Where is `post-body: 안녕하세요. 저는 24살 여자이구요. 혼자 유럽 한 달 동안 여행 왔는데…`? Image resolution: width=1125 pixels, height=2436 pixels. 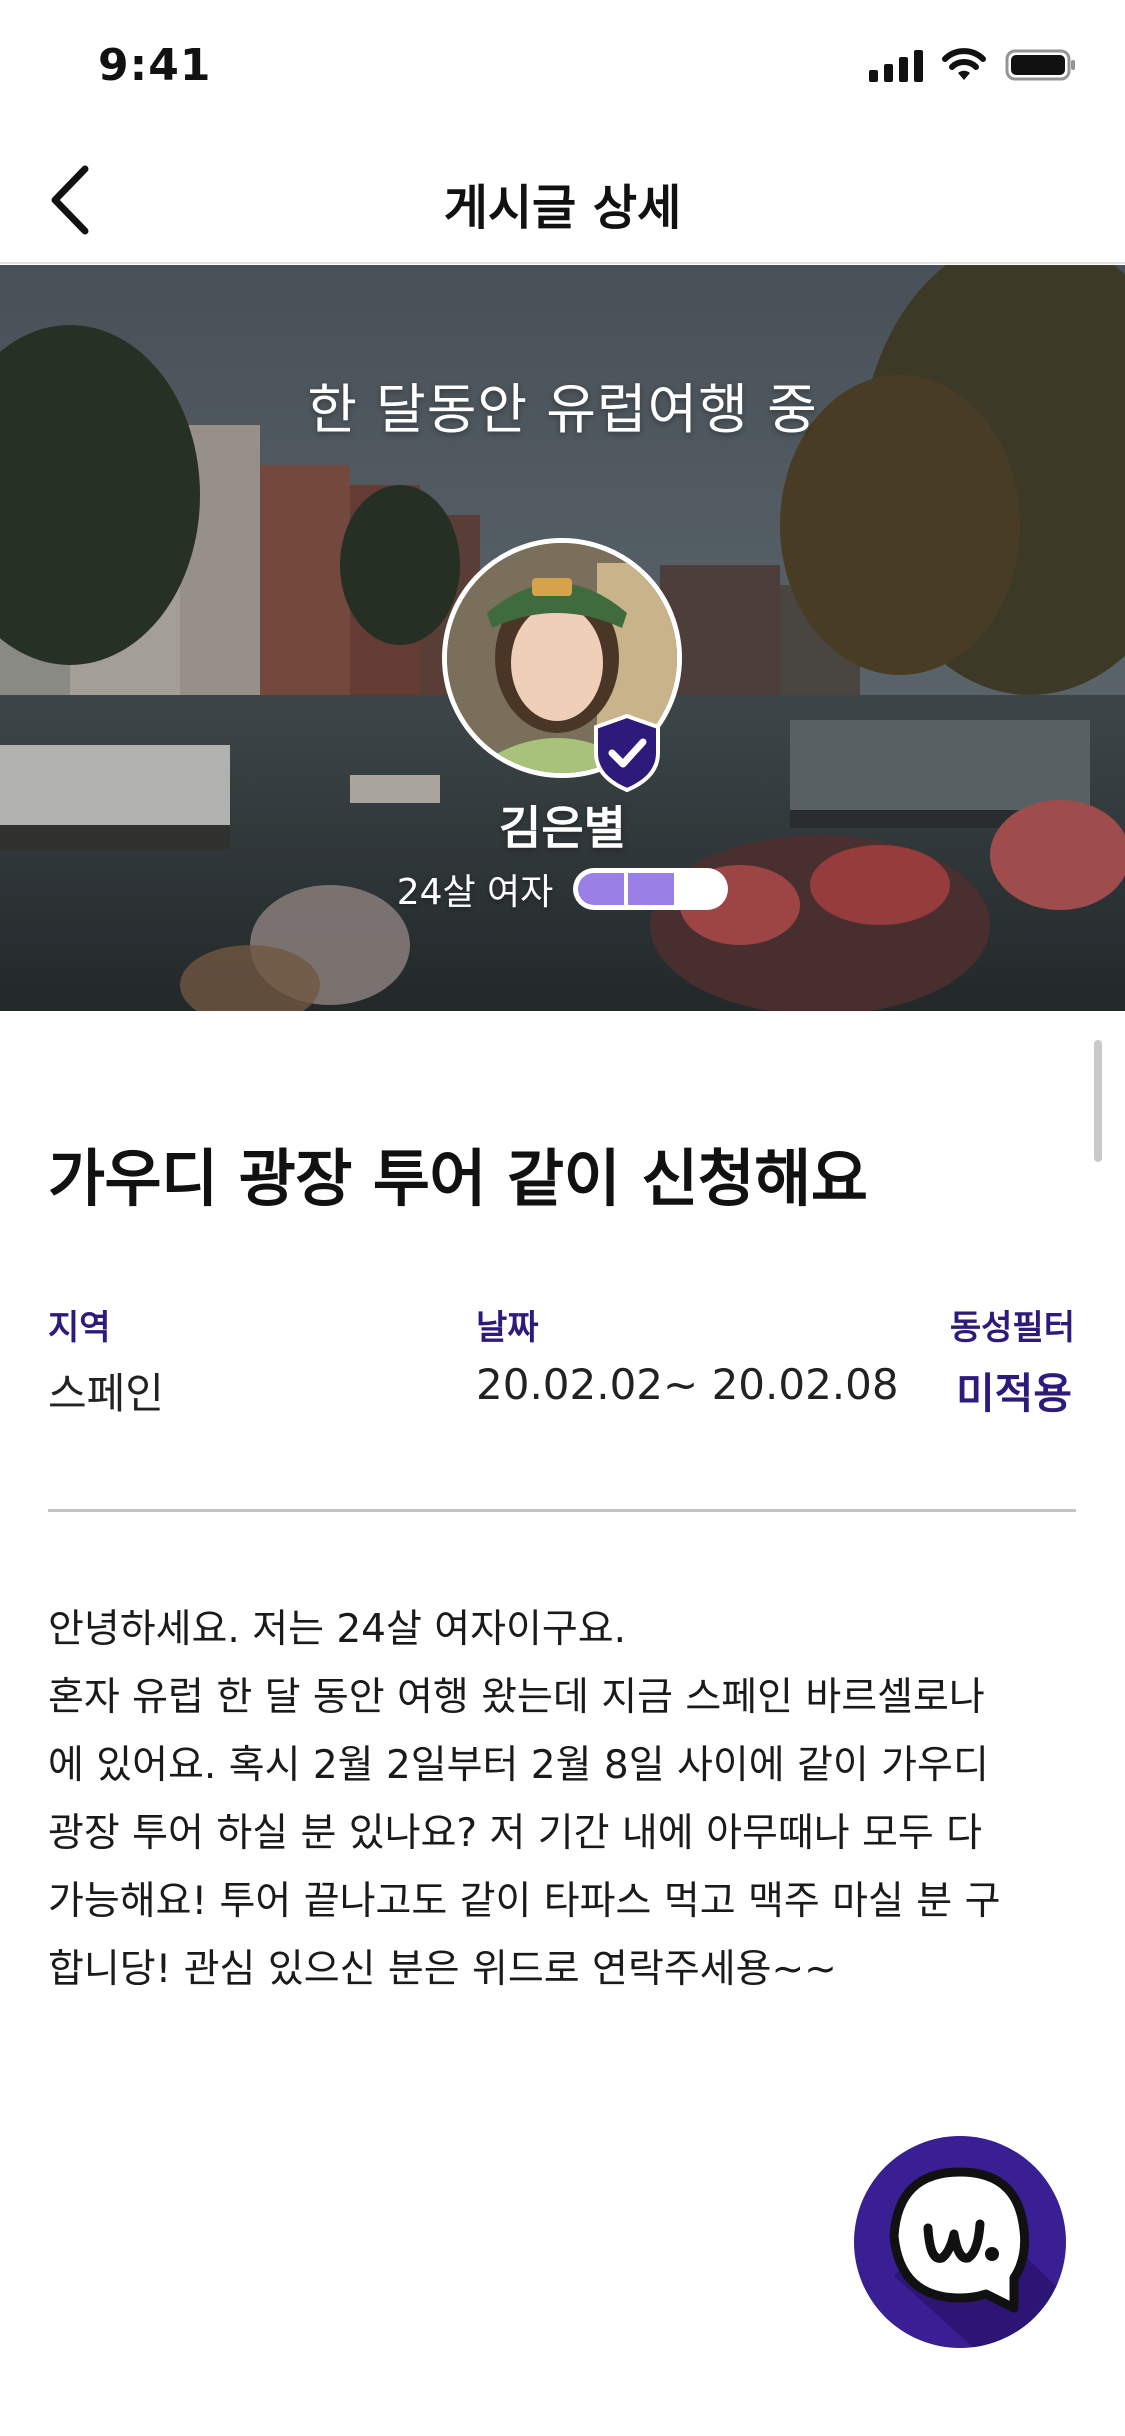 post-body: 안녕하세요. 저는 24살 여자이구요. 혼자 유럽 한 달 동안 여행 왔는데… is located at coordinates (524, 1799).